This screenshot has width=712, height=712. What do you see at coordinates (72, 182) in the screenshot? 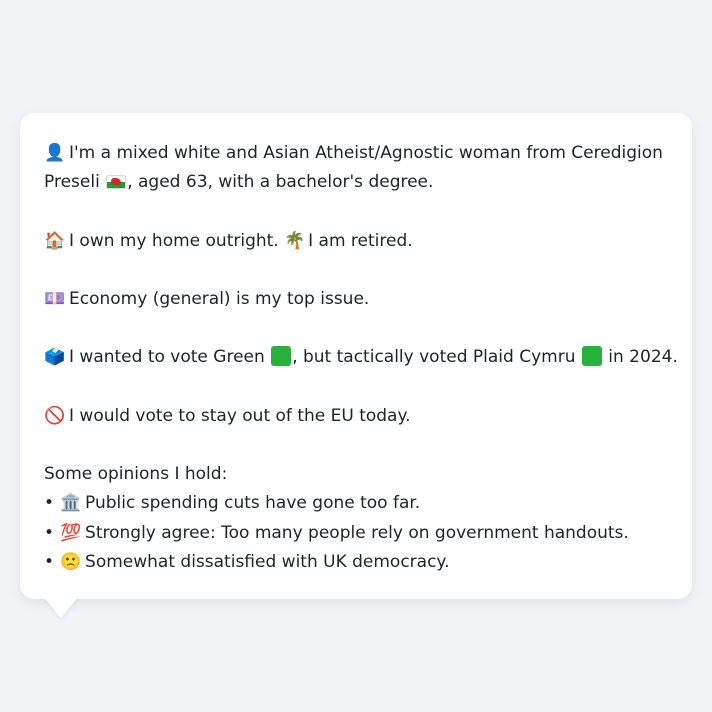
I see `profile-constituency-text: Preseli` at bounding box center [72, 182].